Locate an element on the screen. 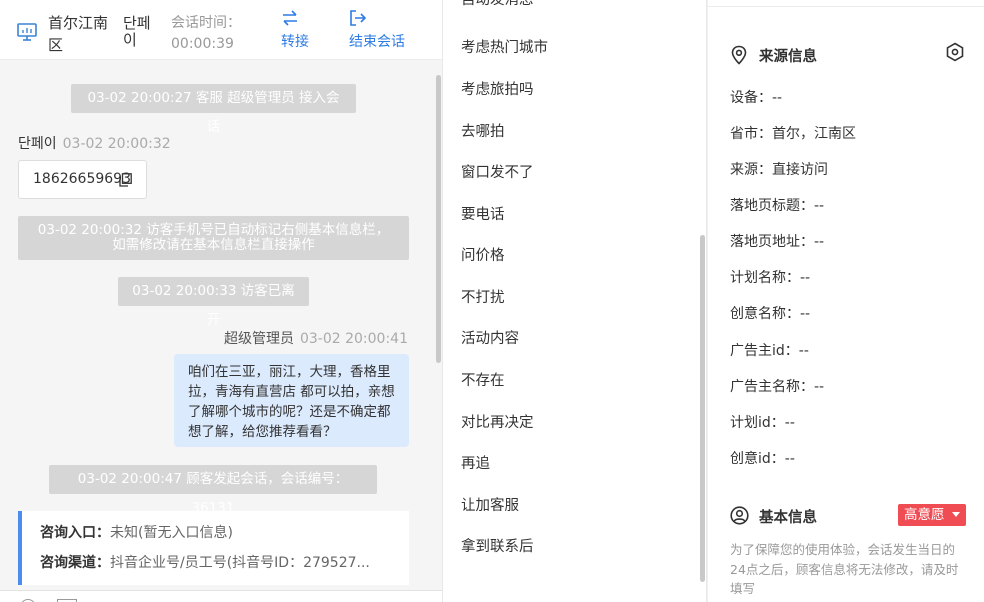  basic-info-title: 基本信息 is located at coordinates (788, 518).